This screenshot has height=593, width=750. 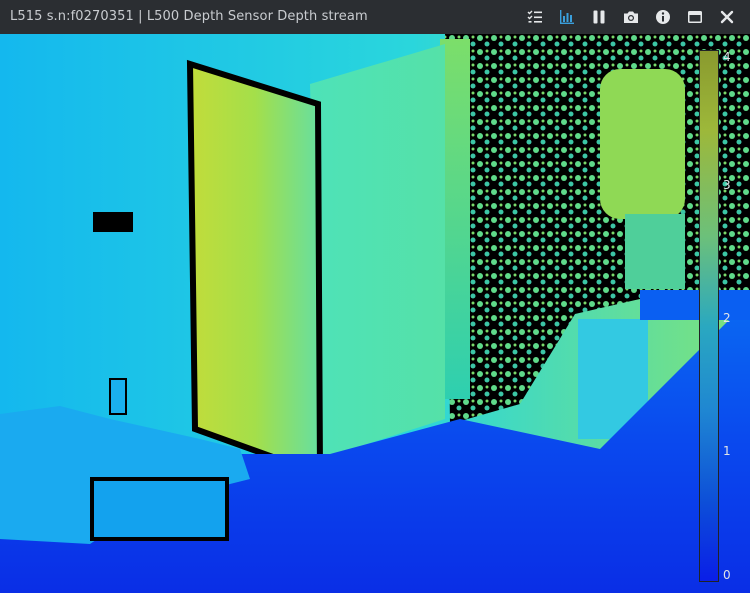 I want to click on colorbar-tick-0: 0, so click(x=727, y=575).